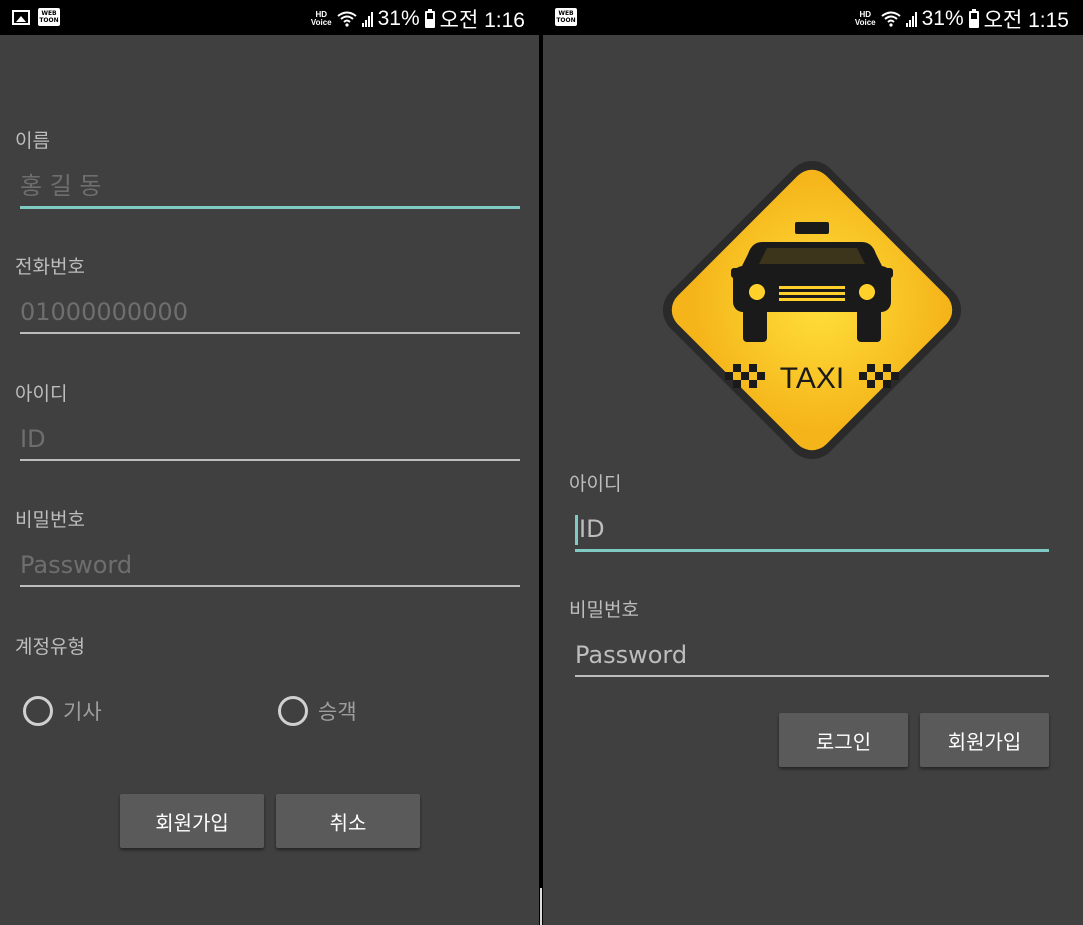 The width and height of the screenshot is (1083, 925). What do you see at coordinates (482, 20) in the screenshot?
I see `clock: 오전 1:16` at bounding box center [482, 20].